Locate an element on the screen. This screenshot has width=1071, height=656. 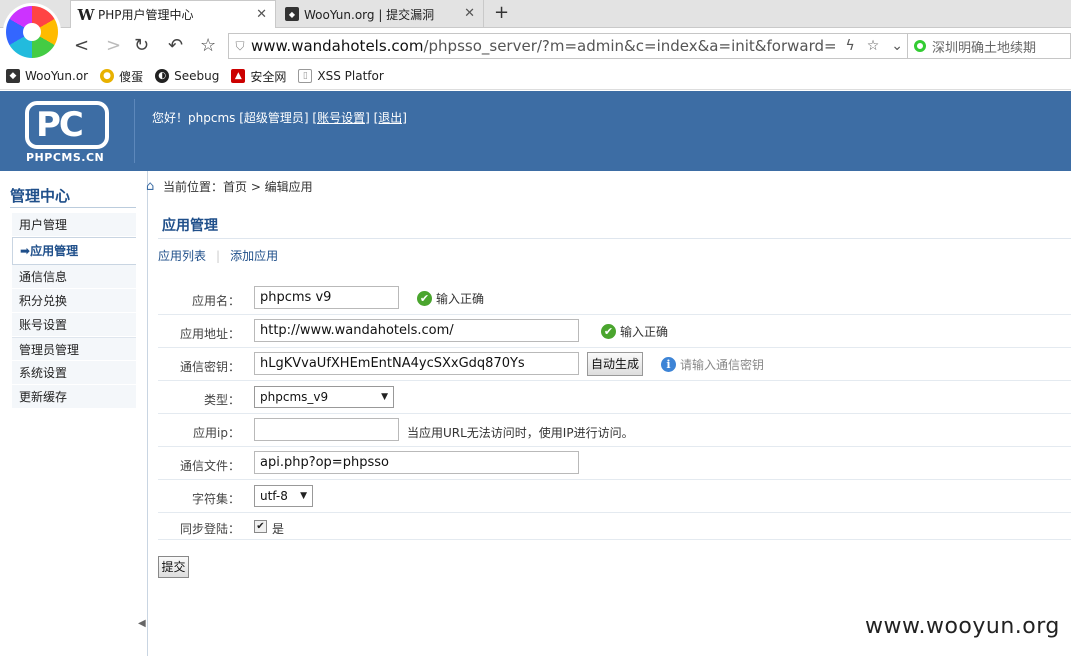
app-url-input: http://www.wandahotels.com/ is located at coordinates (416, 330).